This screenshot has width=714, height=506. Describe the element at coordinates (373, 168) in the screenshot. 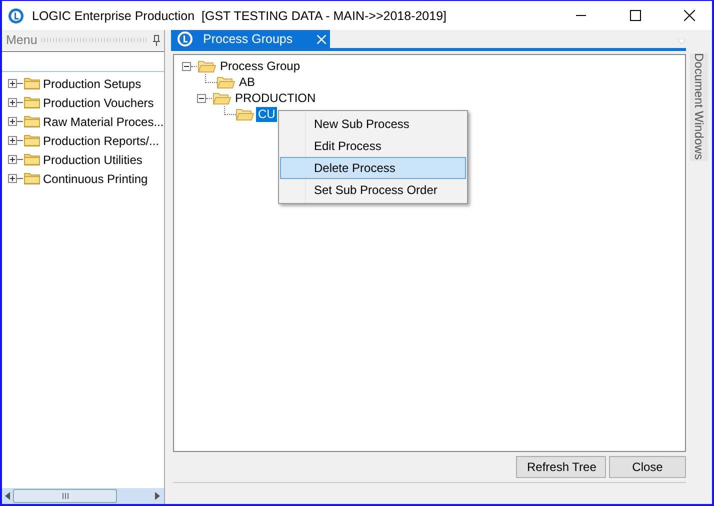

I see `menu-option: Delete Process` at that location.